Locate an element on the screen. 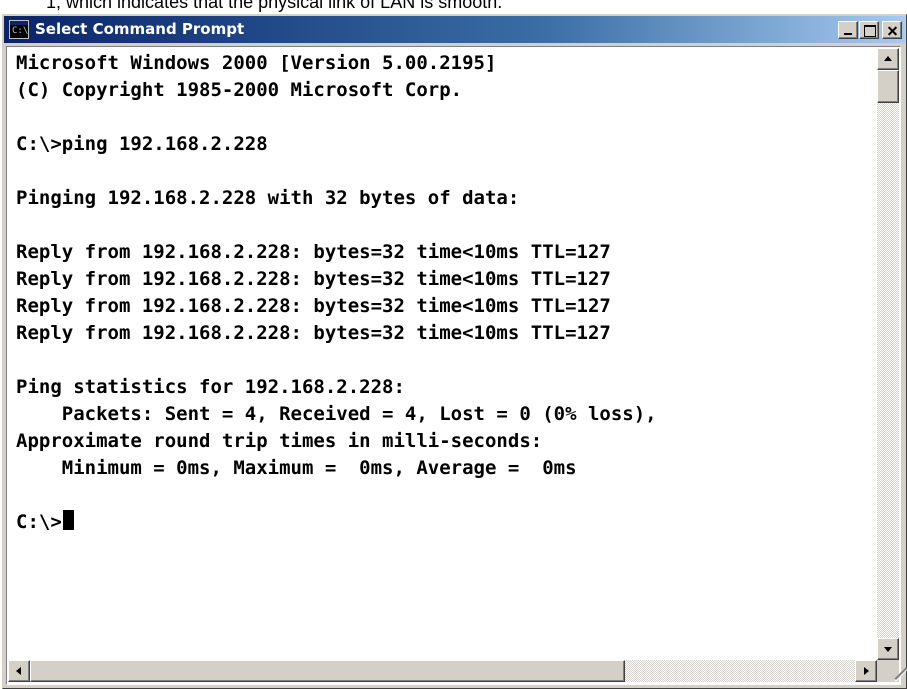 This screenshot has height=689, width=907. scroll-up-button is located at coordinates (888, 59).